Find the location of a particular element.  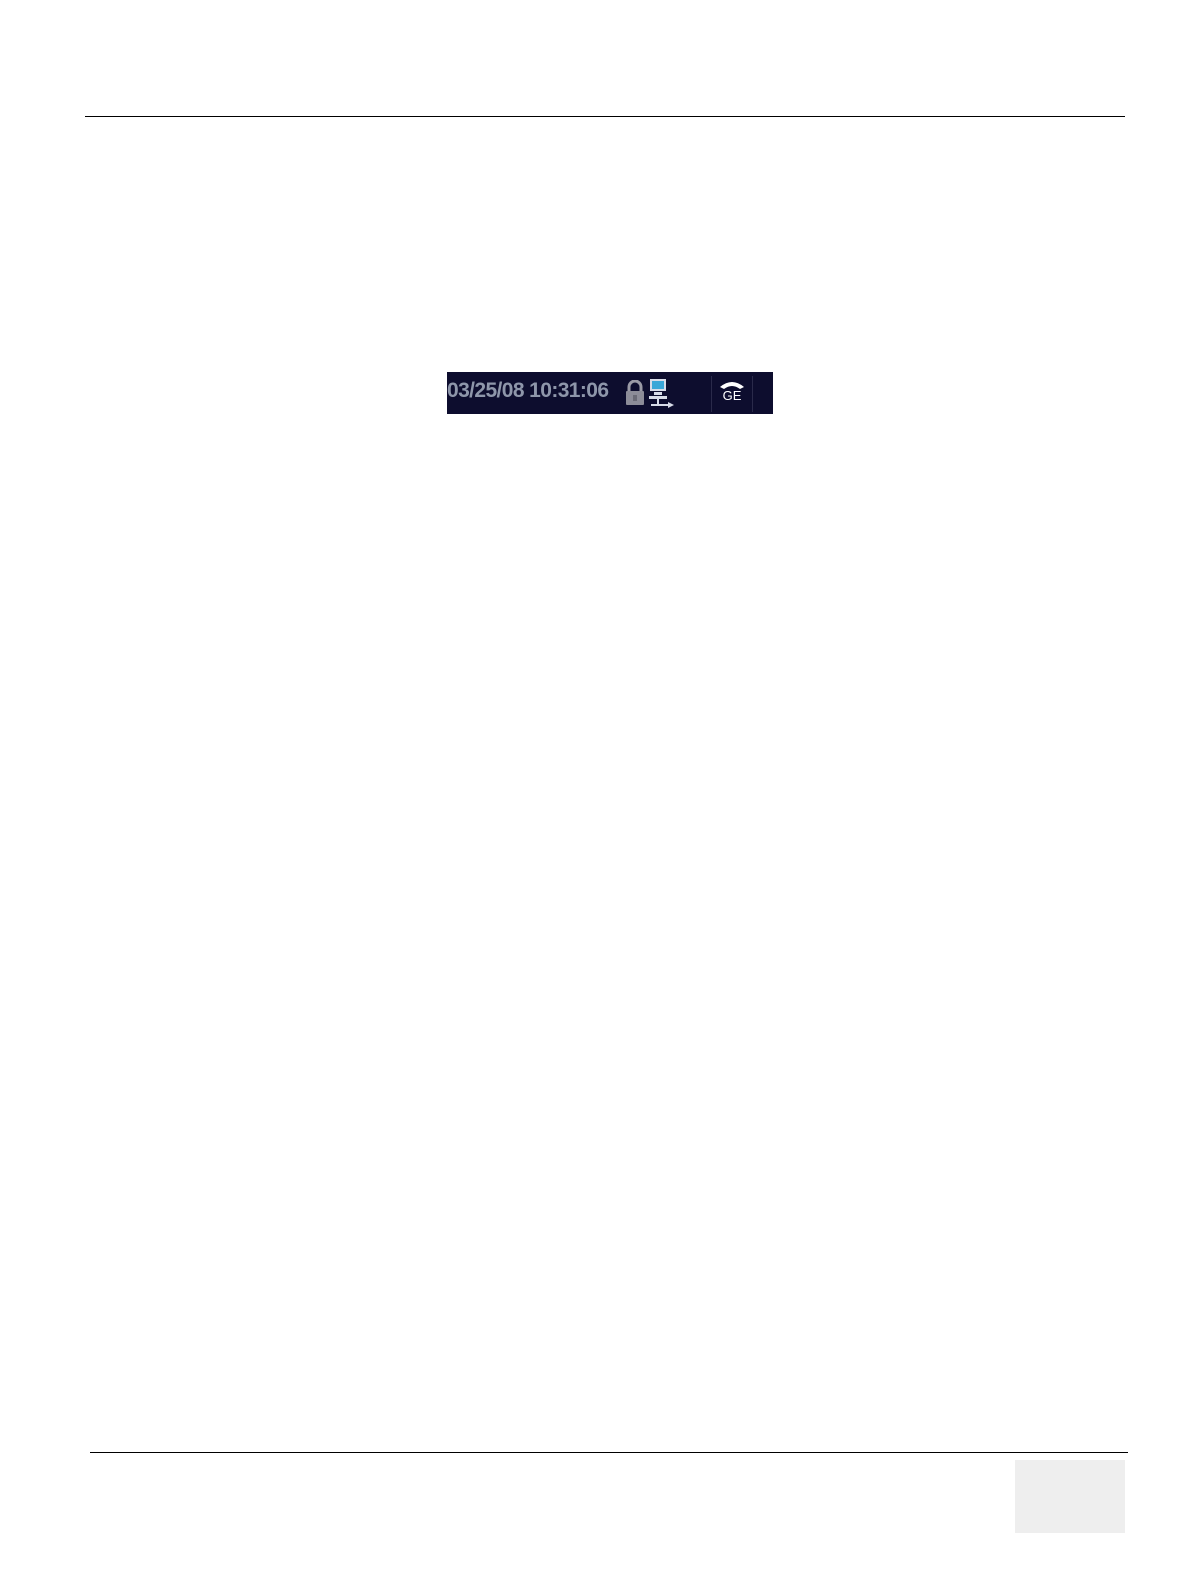

lock-icon is located at coordinates (635, 392).